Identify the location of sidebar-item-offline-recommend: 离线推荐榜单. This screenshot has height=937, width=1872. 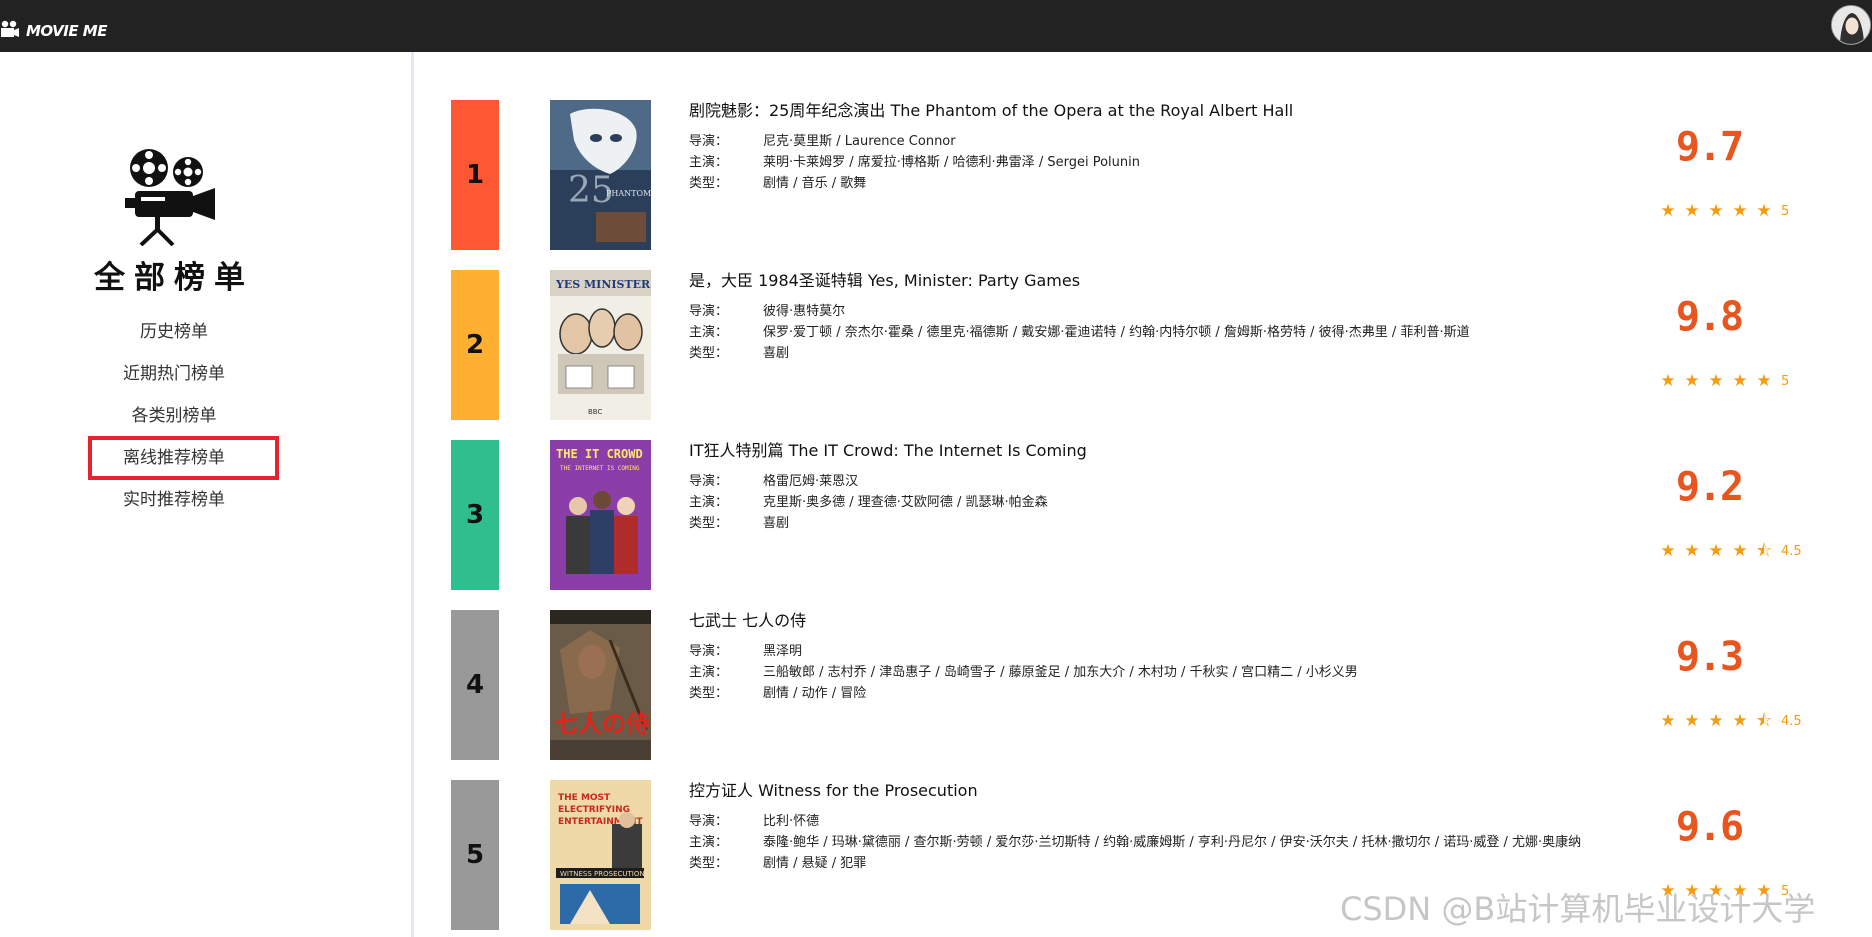
(174, 461).